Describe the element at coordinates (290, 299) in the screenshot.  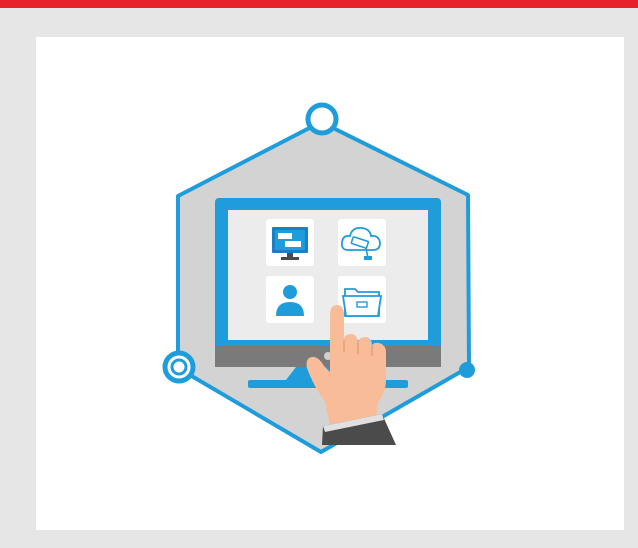
I see `user-icon` at that location.